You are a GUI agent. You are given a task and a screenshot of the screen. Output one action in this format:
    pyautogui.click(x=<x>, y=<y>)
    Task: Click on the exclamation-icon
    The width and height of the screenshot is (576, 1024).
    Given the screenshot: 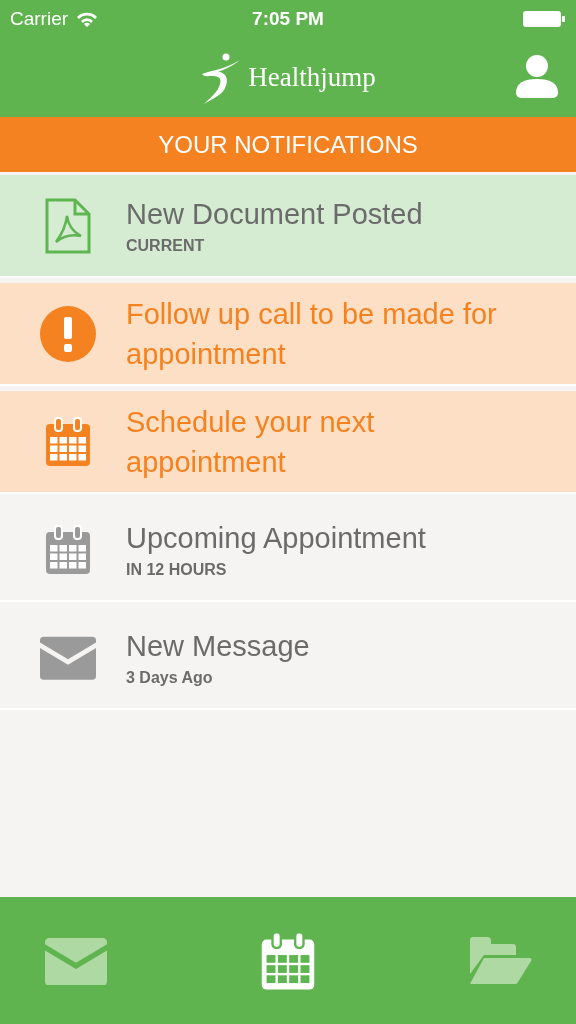 What is the action you would take?
    pyautogui.click(x=68, y=333)
    